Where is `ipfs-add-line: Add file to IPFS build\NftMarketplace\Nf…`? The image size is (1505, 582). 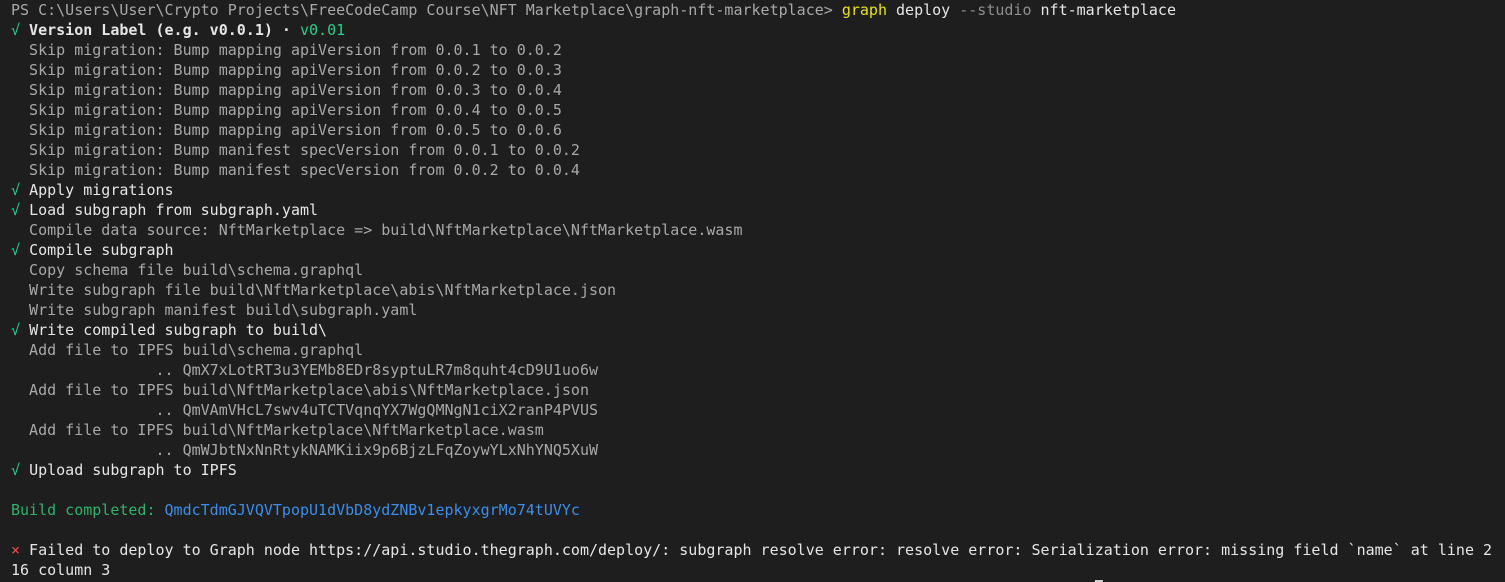
ipfs-add-line: Add file to IPFS build\NftMarketplace\Nf… is located at coordinates (277, 430).